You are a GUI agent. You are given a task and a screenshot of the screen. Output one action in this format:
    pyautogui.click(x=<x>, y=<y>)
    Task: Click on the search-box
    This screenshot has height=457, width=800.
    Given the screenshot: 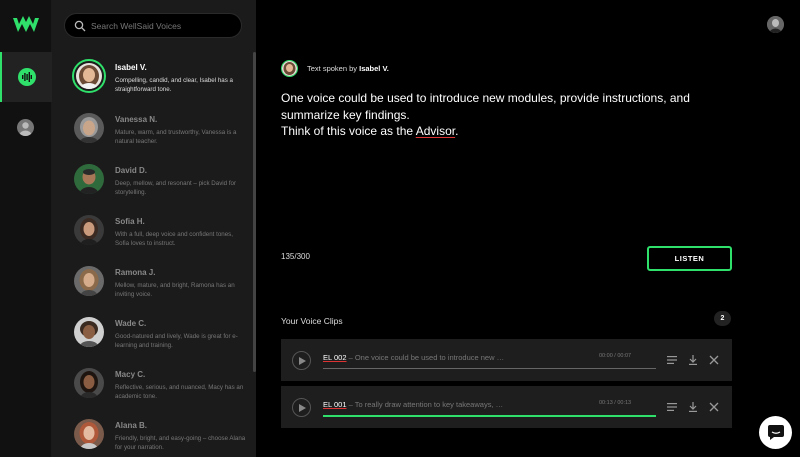 What is the action you would take?
    pyautogui.click(x=153, y=25)
    